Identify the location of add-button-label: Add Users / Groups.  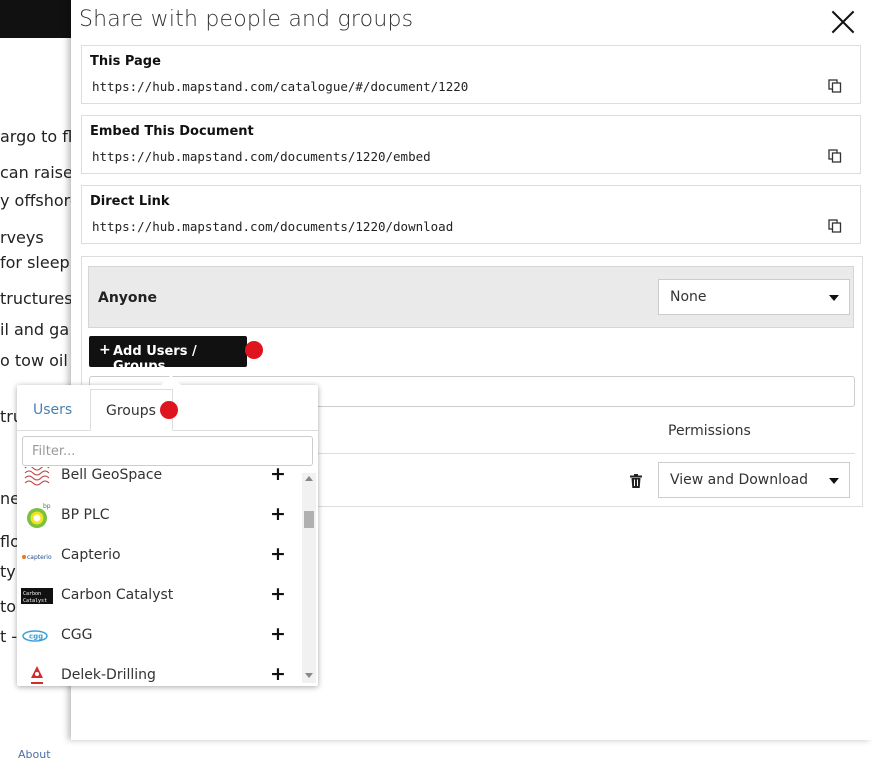
(155, 359).